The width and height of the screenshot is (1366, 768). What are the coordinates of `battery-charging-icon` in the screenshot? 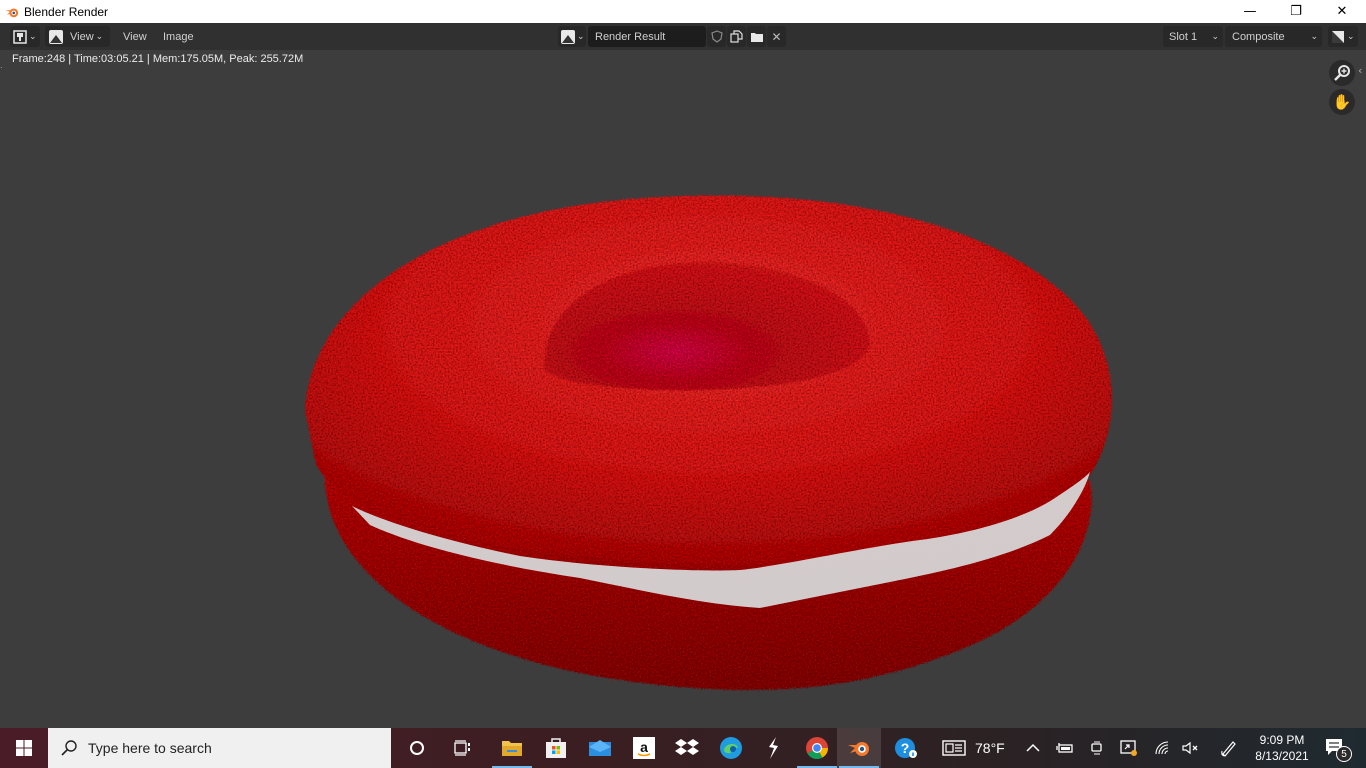 It's located at (1064, 748).